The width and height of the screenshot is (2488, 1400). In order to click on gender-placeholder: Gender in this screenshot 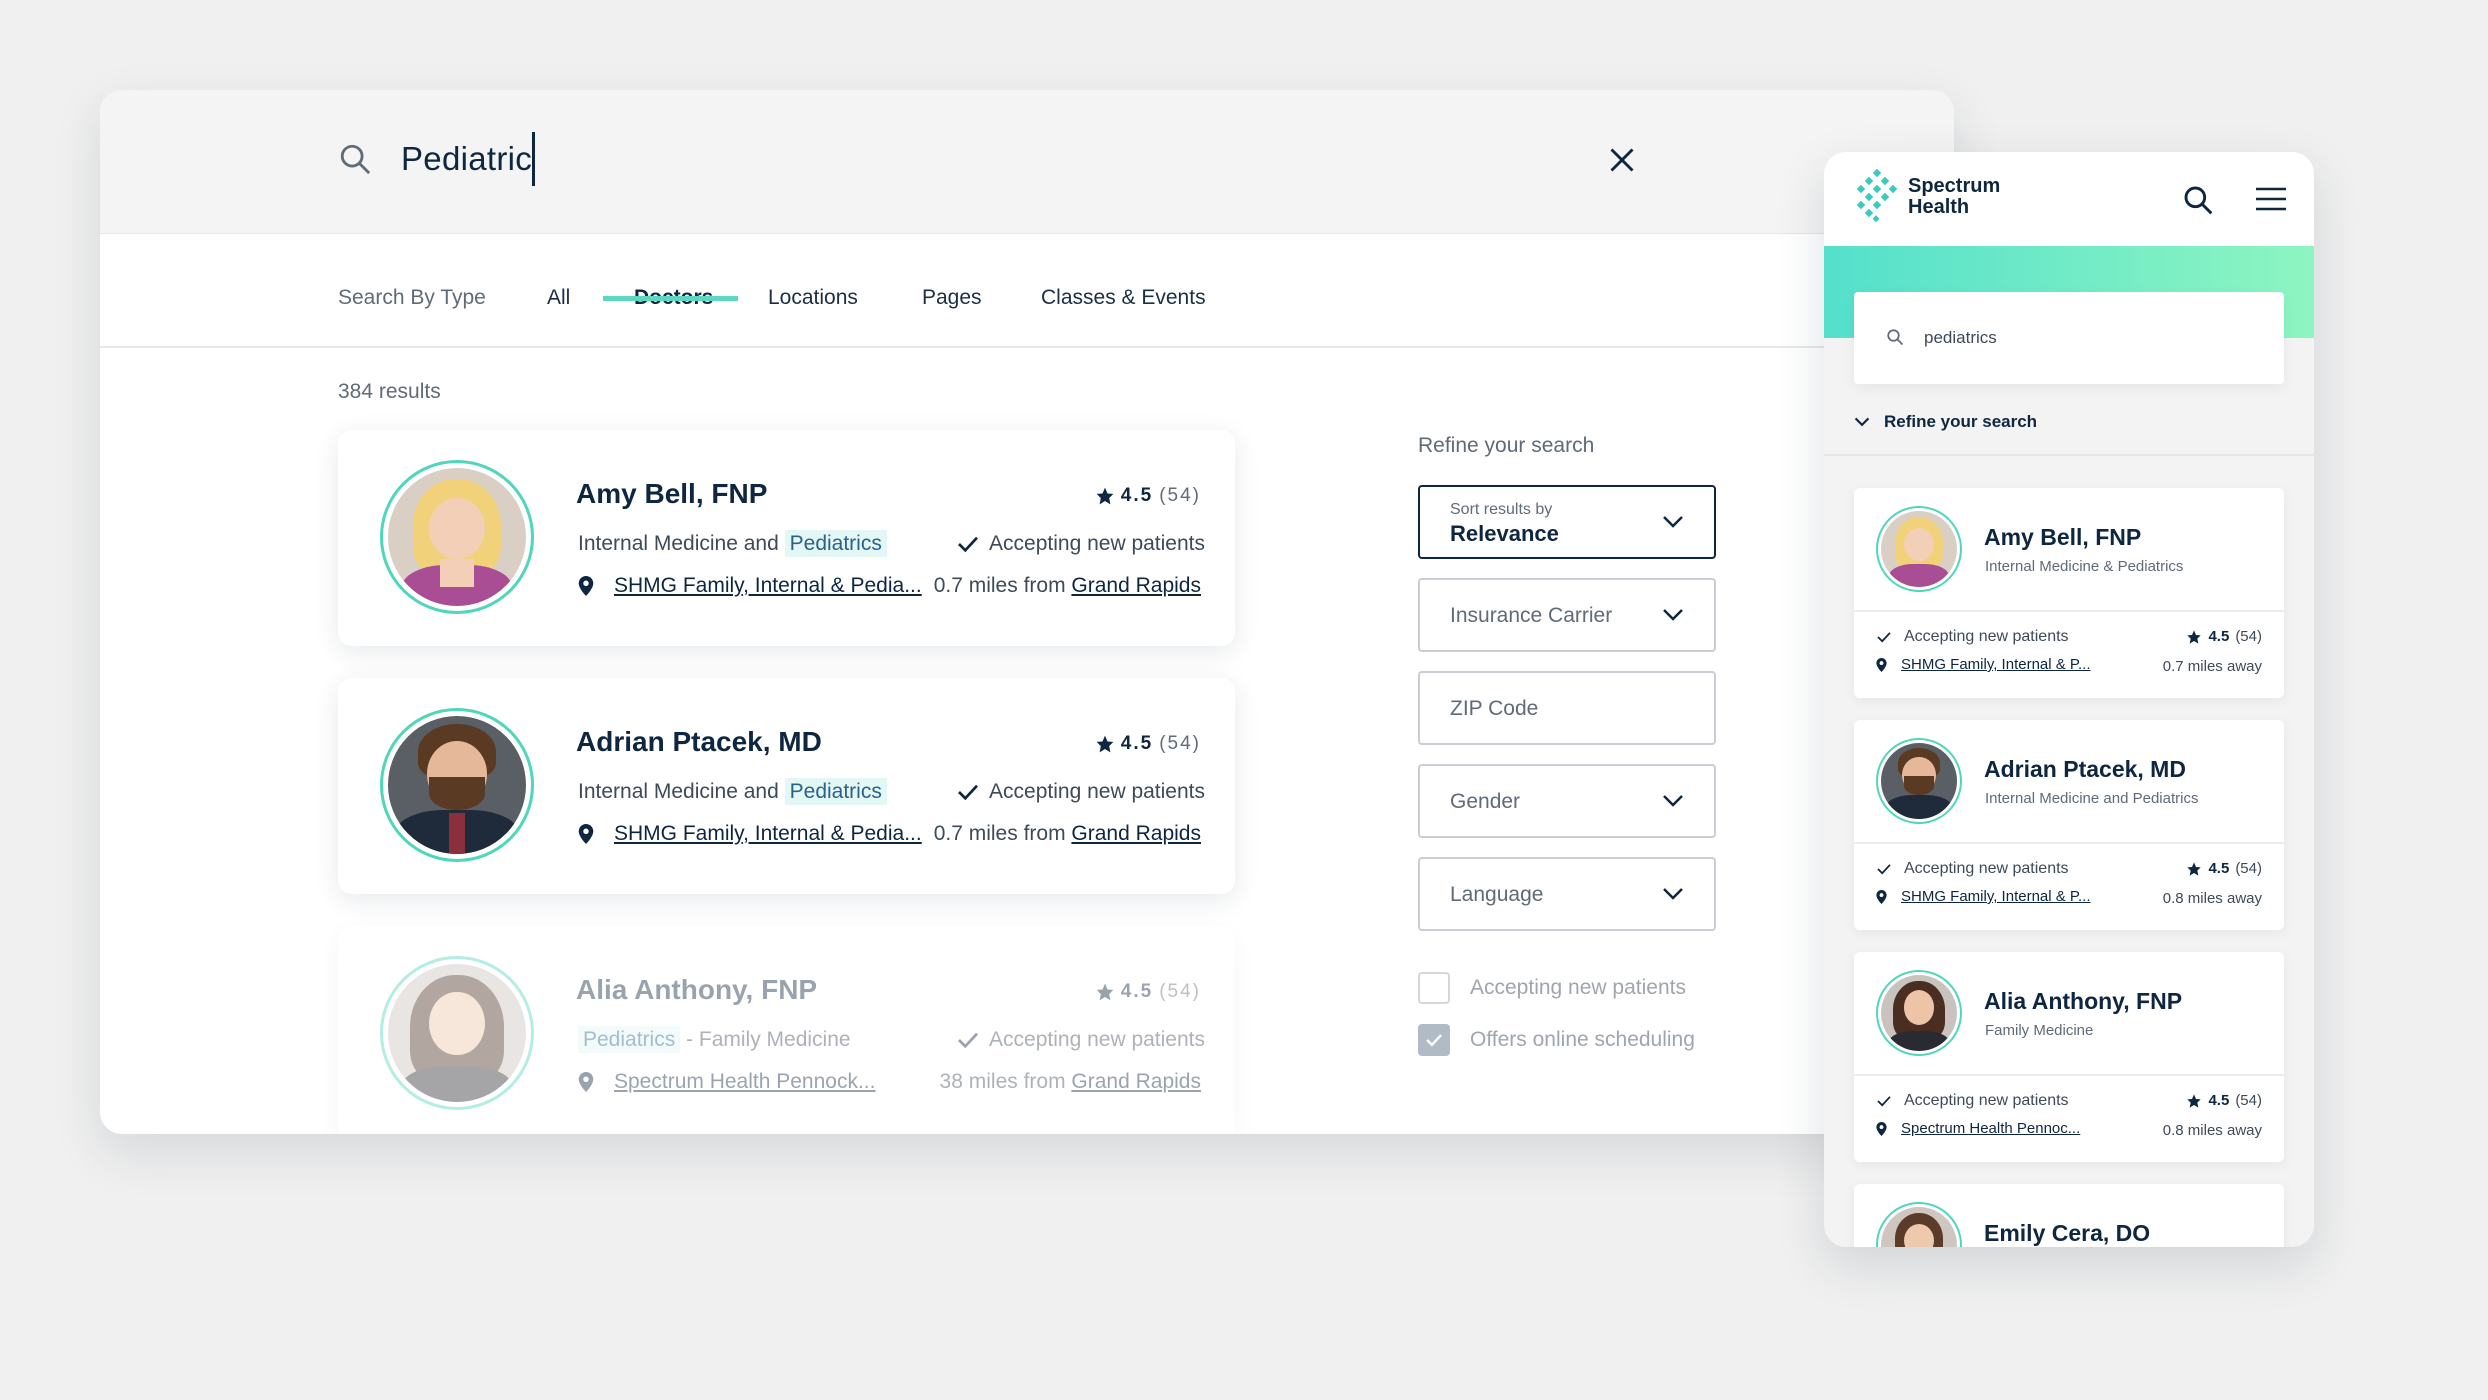, I will do `click(1485, 801)`.